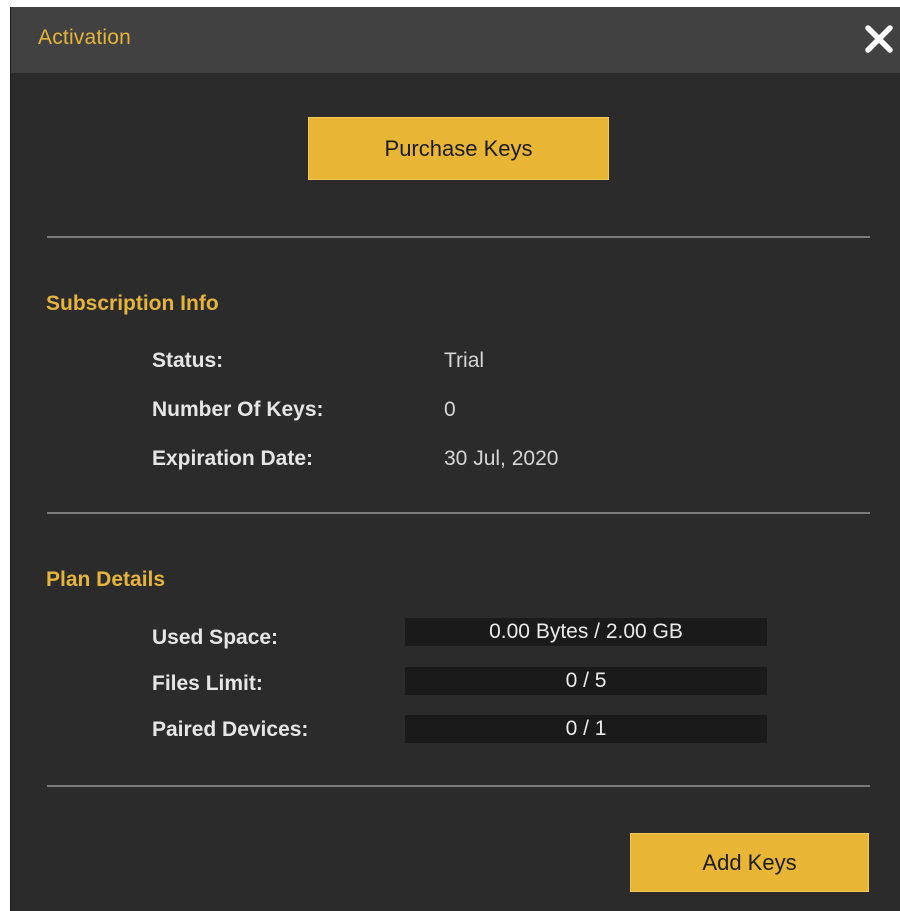  Describe the element at coordinates (132, 303) in the screenshot. I see `subscription-info-heading: Subscription Info` at that location.